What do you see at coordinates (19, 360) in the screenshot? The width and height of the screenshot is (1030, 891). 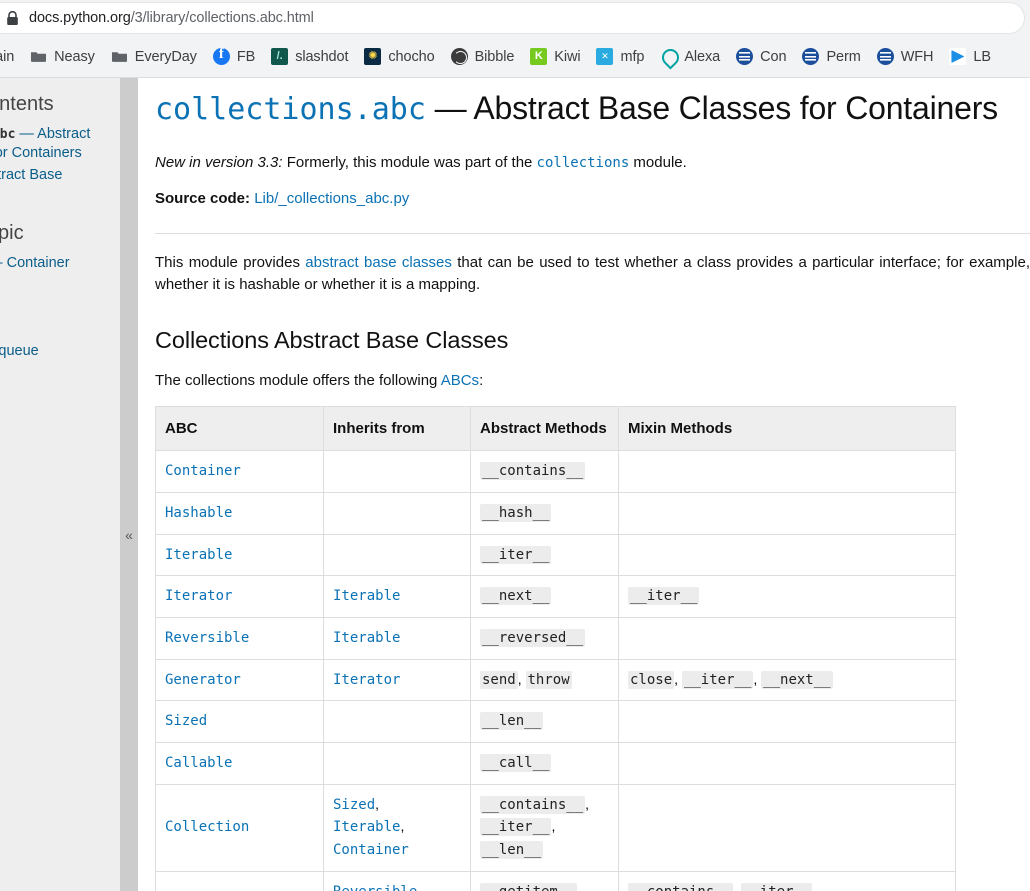 I see `sidebar-next-link: heapq — Heap queue algorithm` at bounding box center [19, 360].